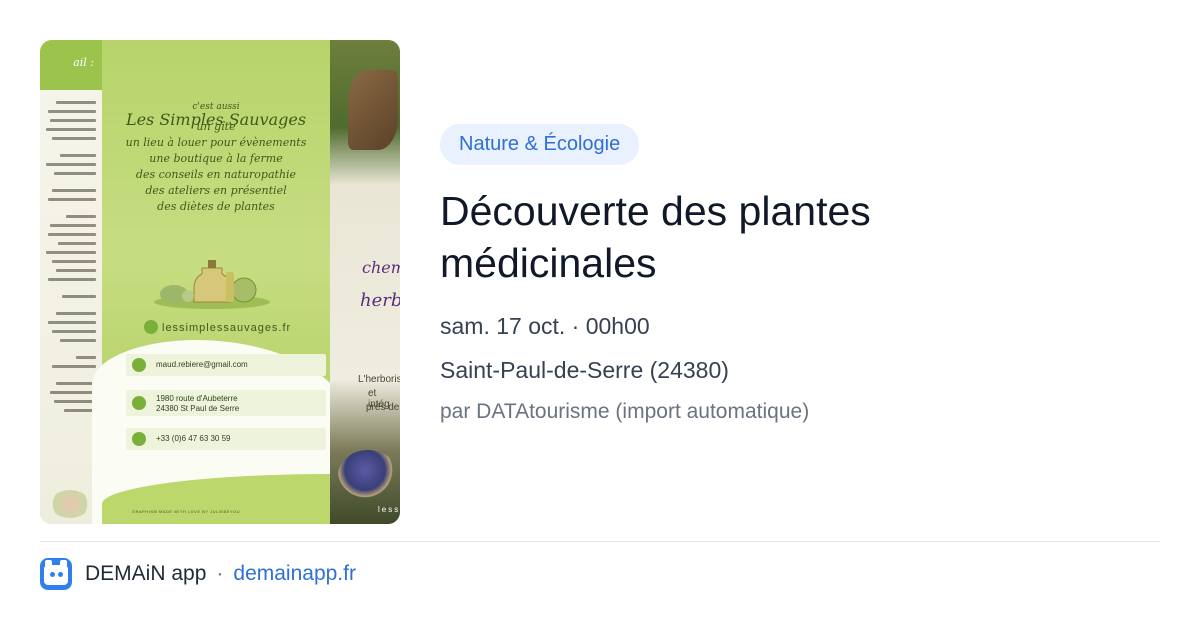 The height and width of the screenshot is (630, 1200). Describe the element at coordinates (216, 158) in the screenshot. I see `flyer-line: une boutique à la ferme` at that location.